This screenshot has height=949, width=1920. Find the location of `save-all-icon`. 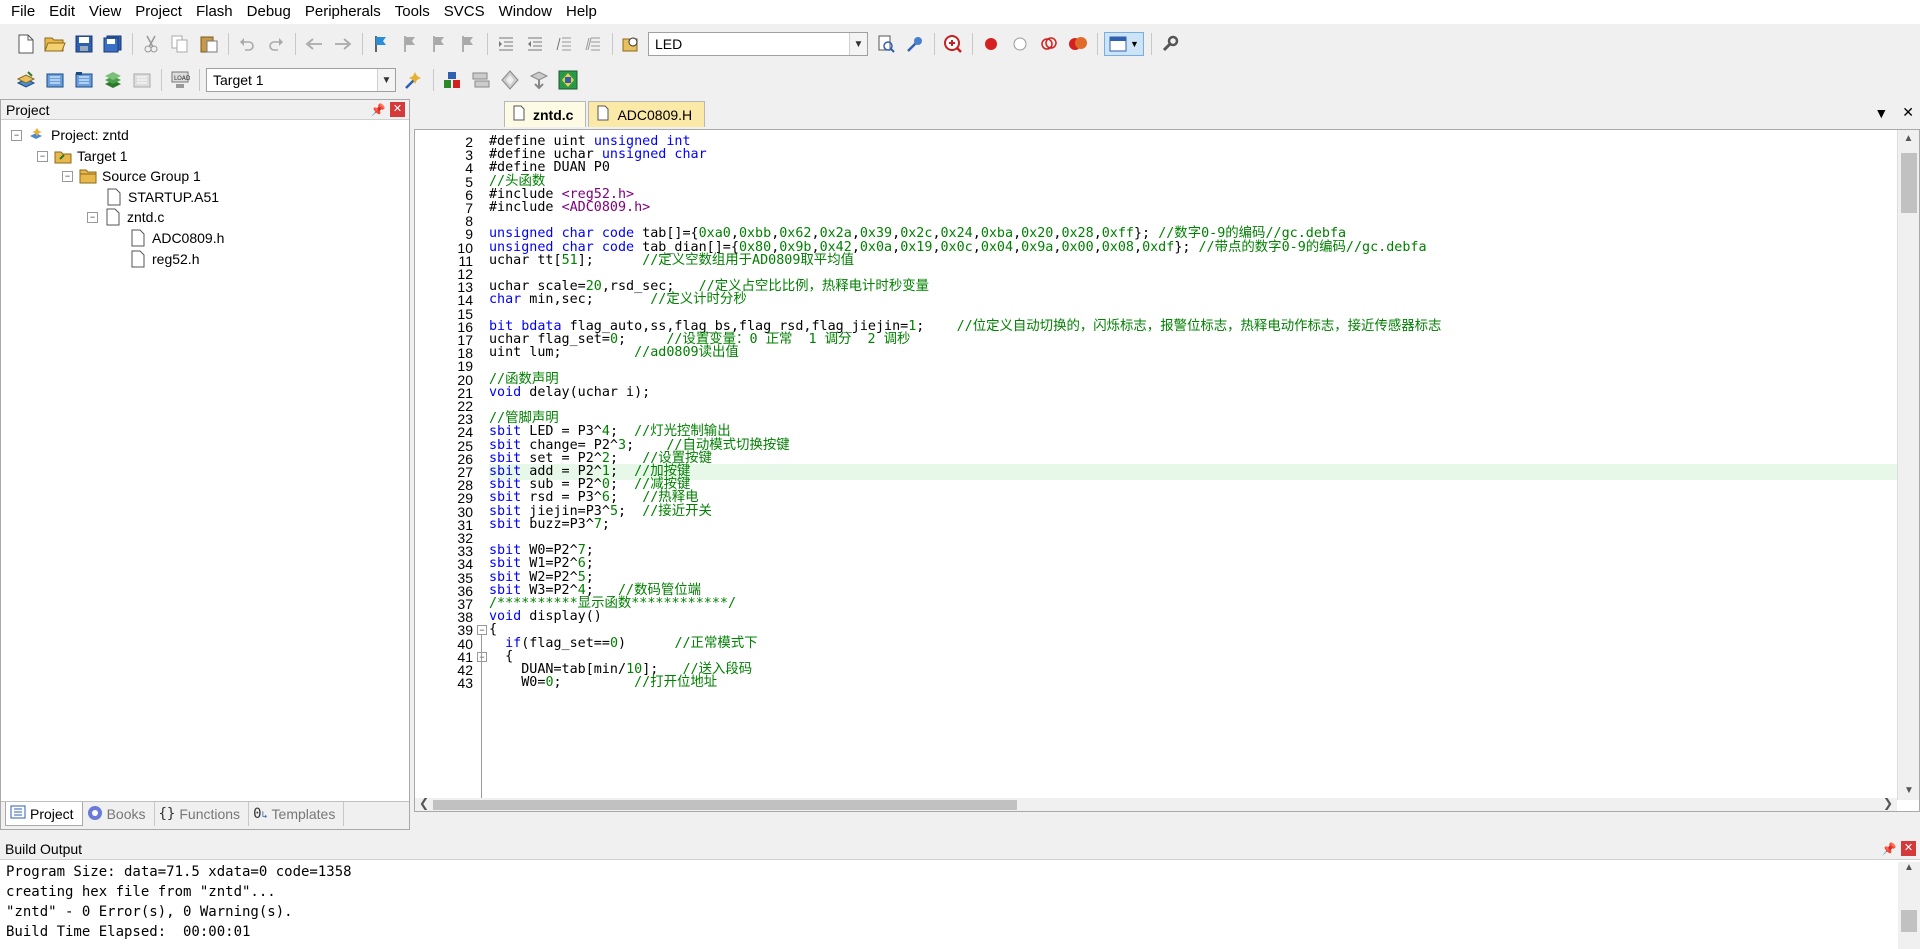

save-all-icon is located at coordinates (113, 44).